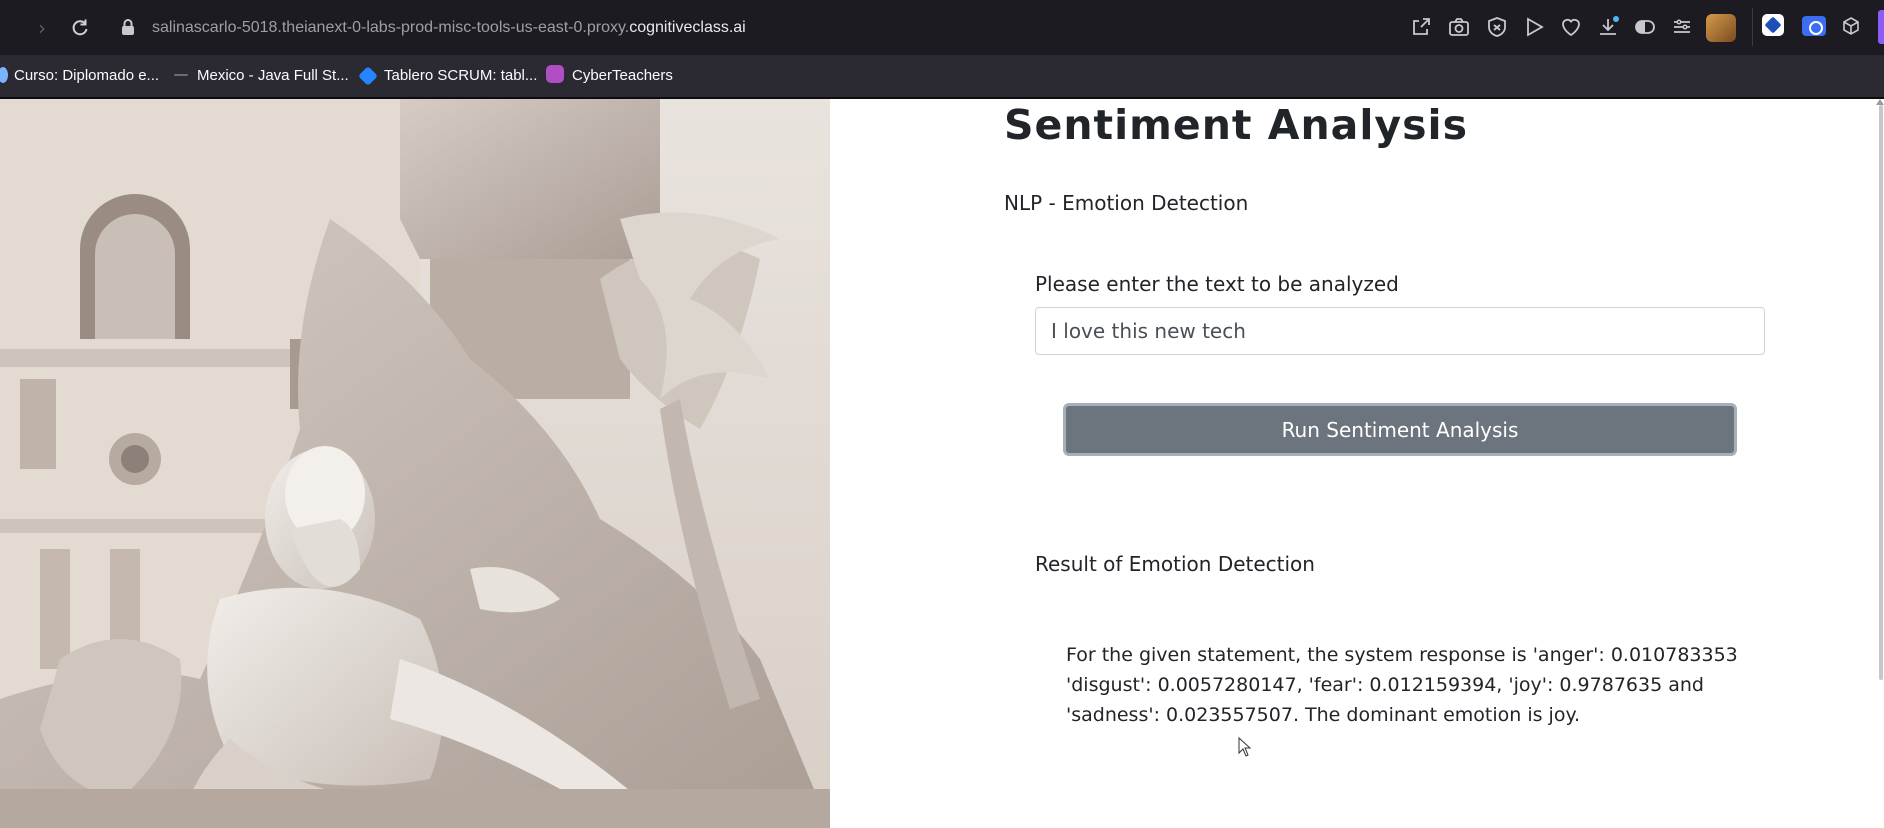  Describe the element at coordinates (1245, 746) in the screenshot. I see `mouse-cursor-icon` at that location.